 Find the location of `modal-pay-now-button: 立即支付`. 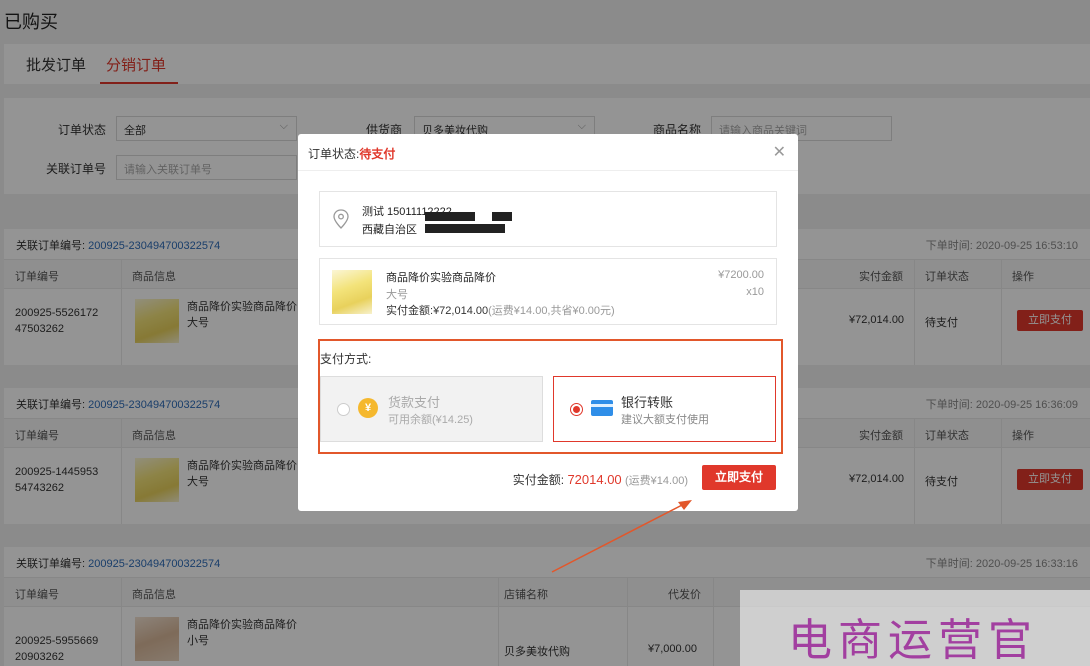

modal-pay-now-button: 立即支付 is located at coordinates (739, 477).